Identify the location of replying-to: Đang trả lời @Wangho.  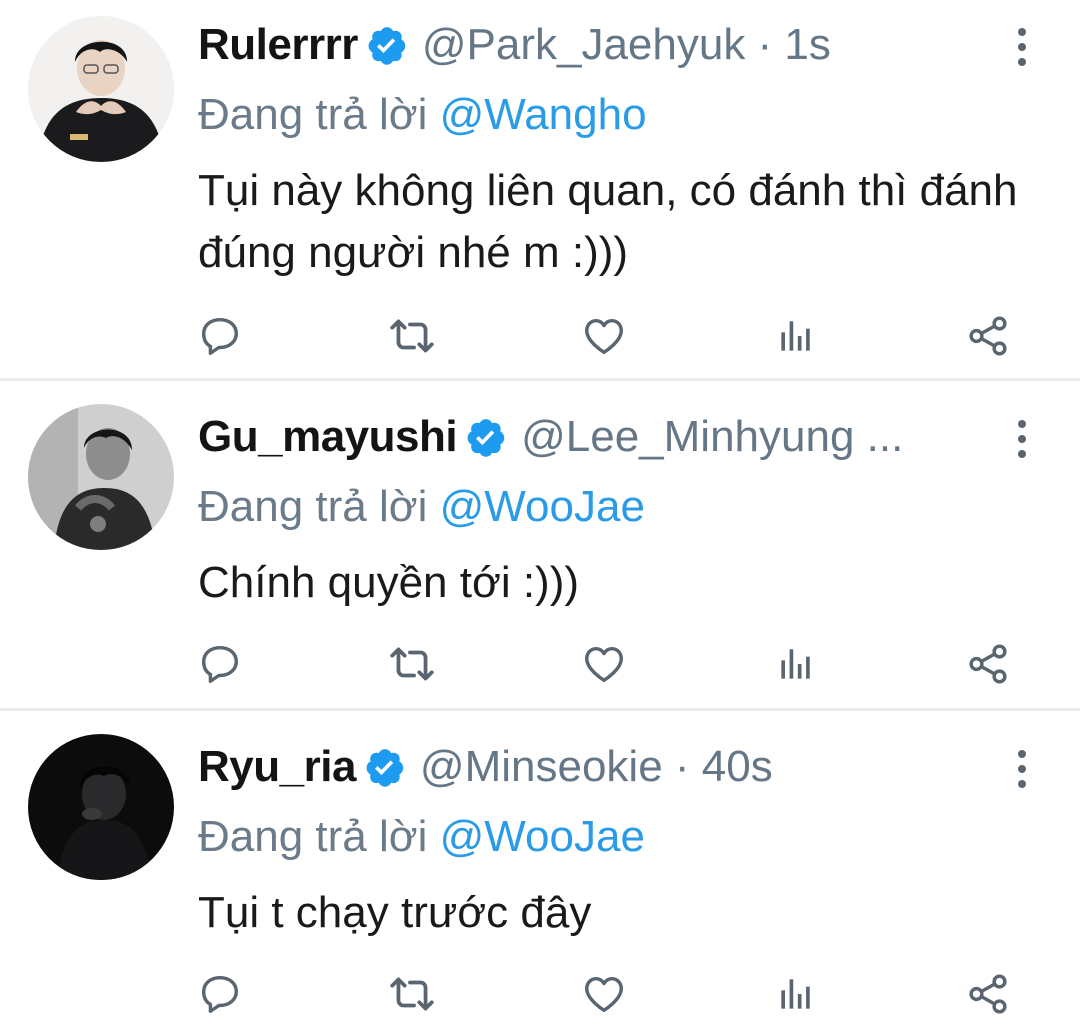
(422, 115).